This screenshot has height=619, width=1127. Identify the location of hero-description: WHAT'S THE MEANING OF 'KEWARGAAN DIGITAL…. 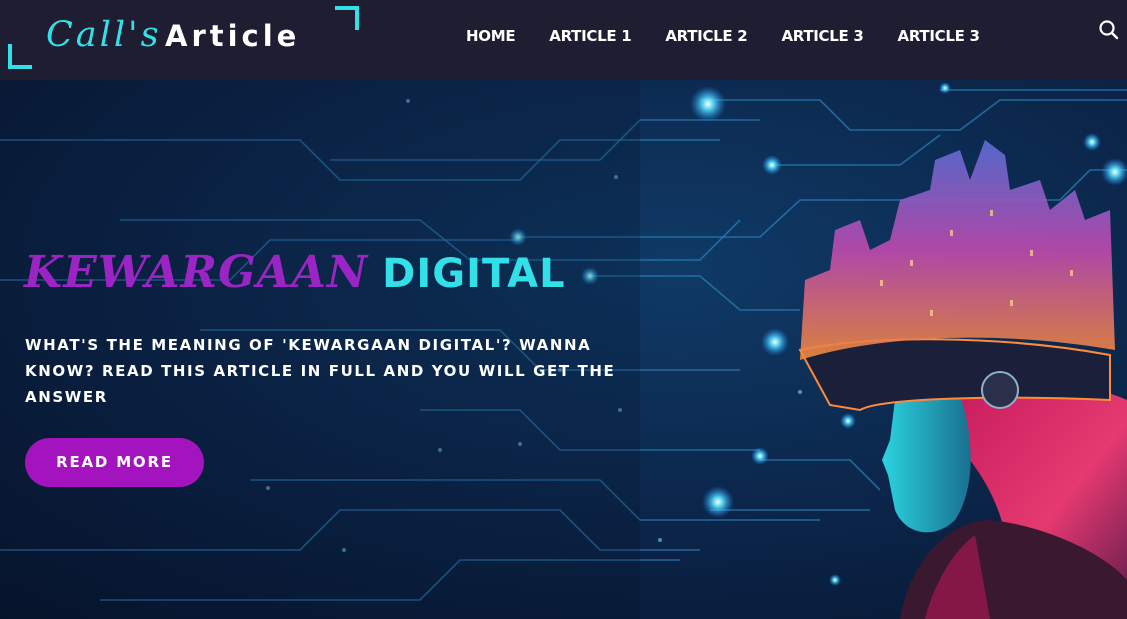
(320, 371).